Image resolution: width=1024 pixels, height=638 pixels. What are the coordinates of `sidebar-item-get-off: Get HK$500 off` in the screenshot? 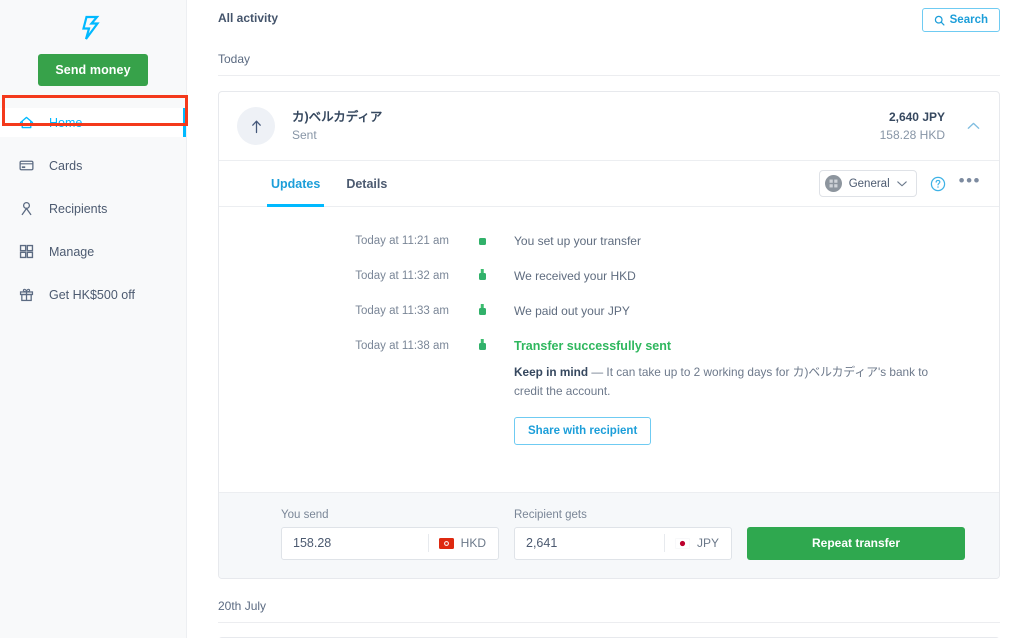 It's located at (93, 294).